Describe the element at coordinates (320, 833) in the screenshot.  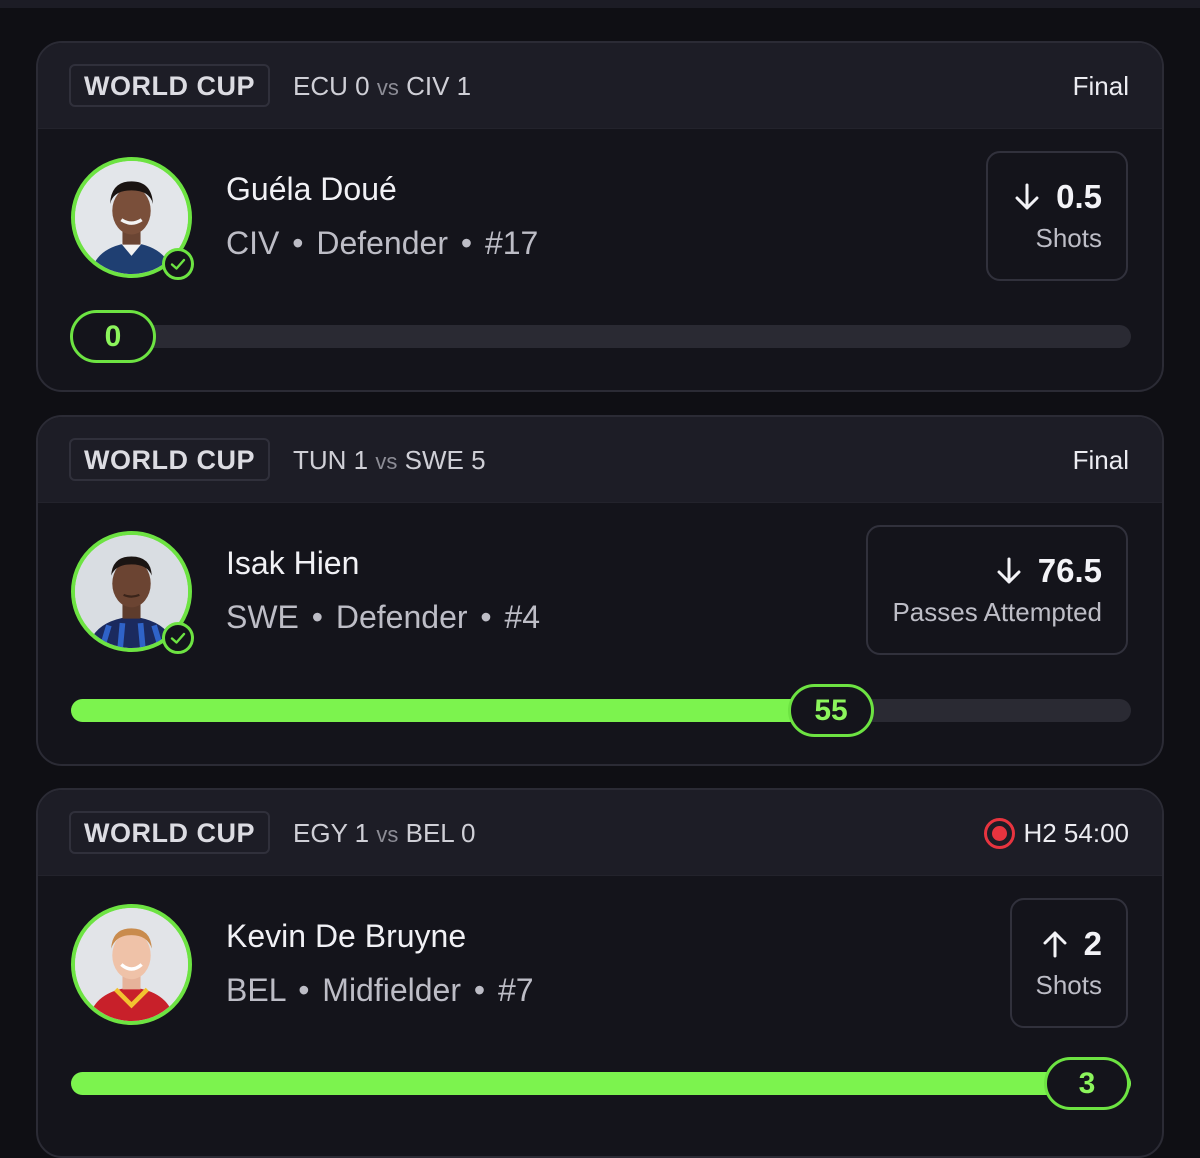
I see `team1: EGY` at that location.